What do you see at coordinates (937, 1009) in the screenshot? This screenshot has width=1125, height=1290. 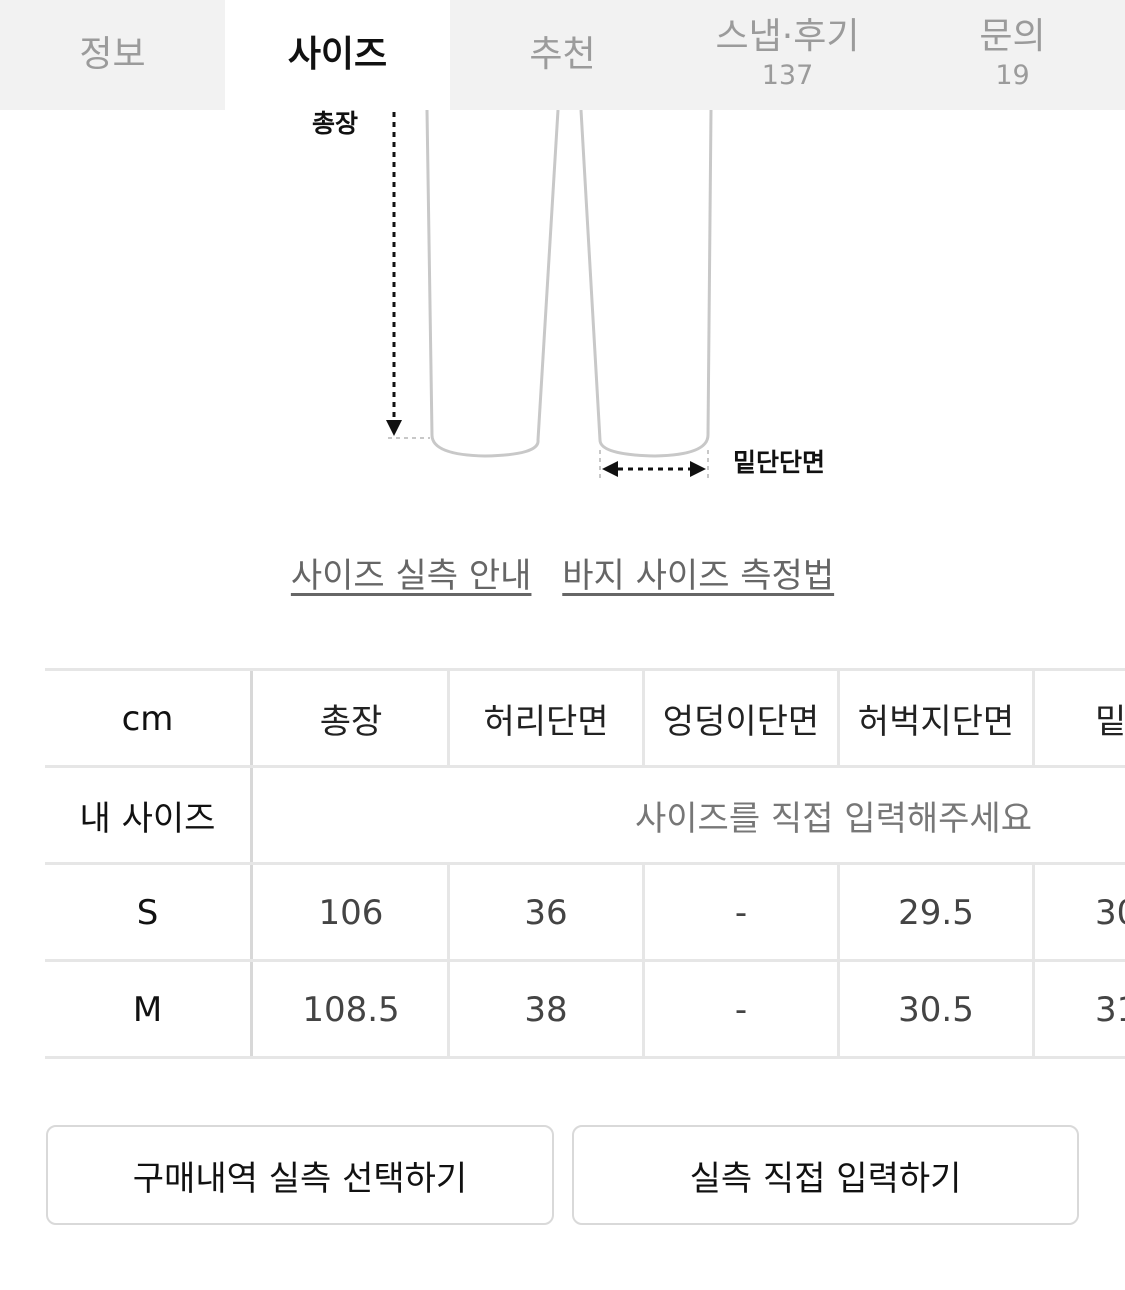 I see `table-cell: 30.5` at bounding box center [937, 1009].